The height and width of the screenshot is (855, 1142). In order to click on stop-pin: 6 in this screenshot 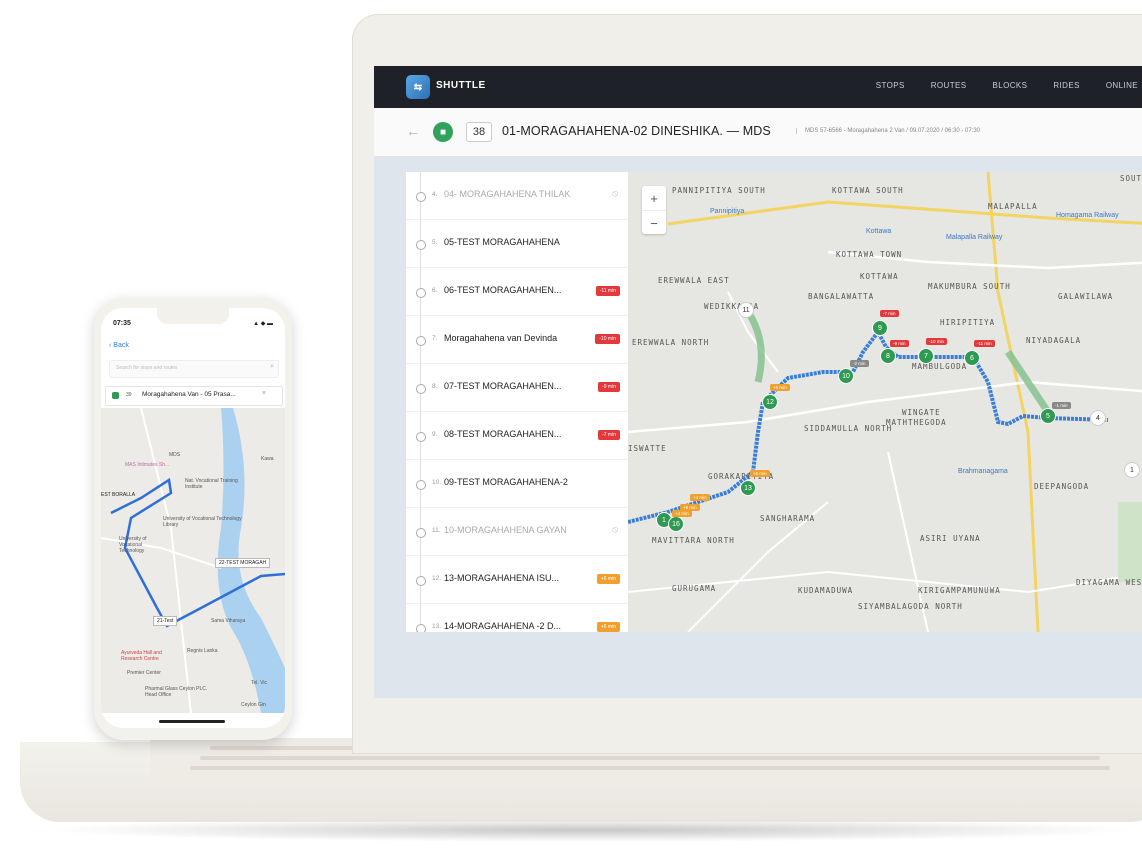, I will do `click(972, 358)`.